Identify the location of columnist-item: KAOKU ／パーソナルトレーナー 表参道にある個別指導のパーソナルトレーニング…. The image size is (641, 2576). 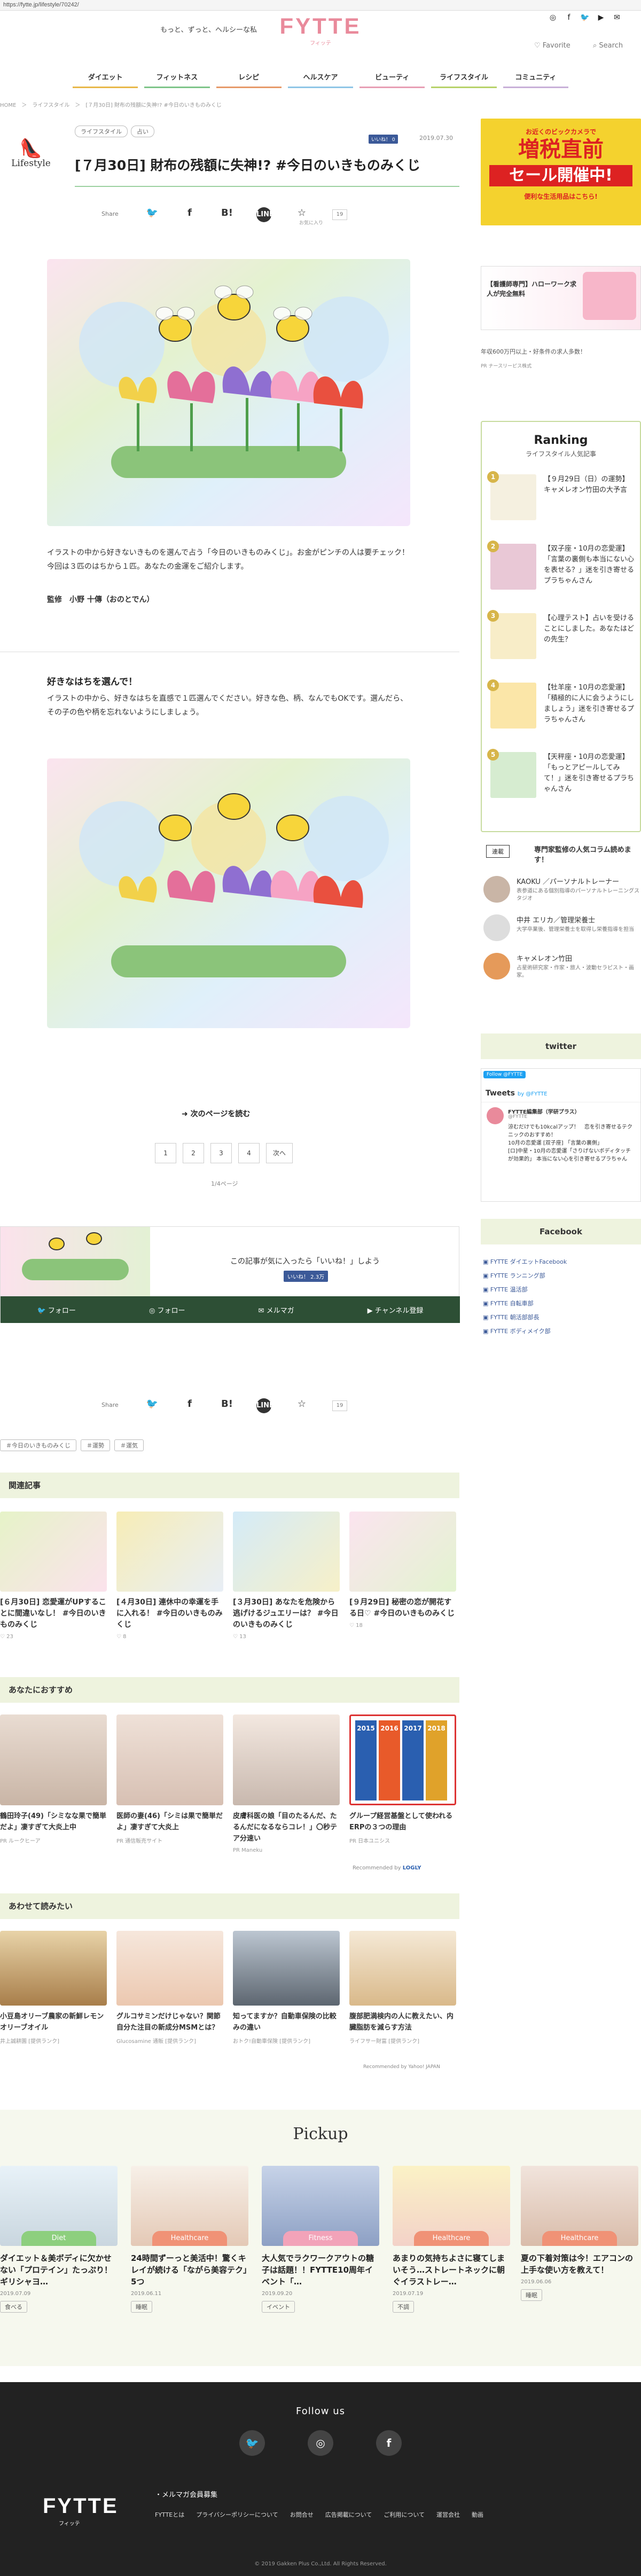
(562, 892).